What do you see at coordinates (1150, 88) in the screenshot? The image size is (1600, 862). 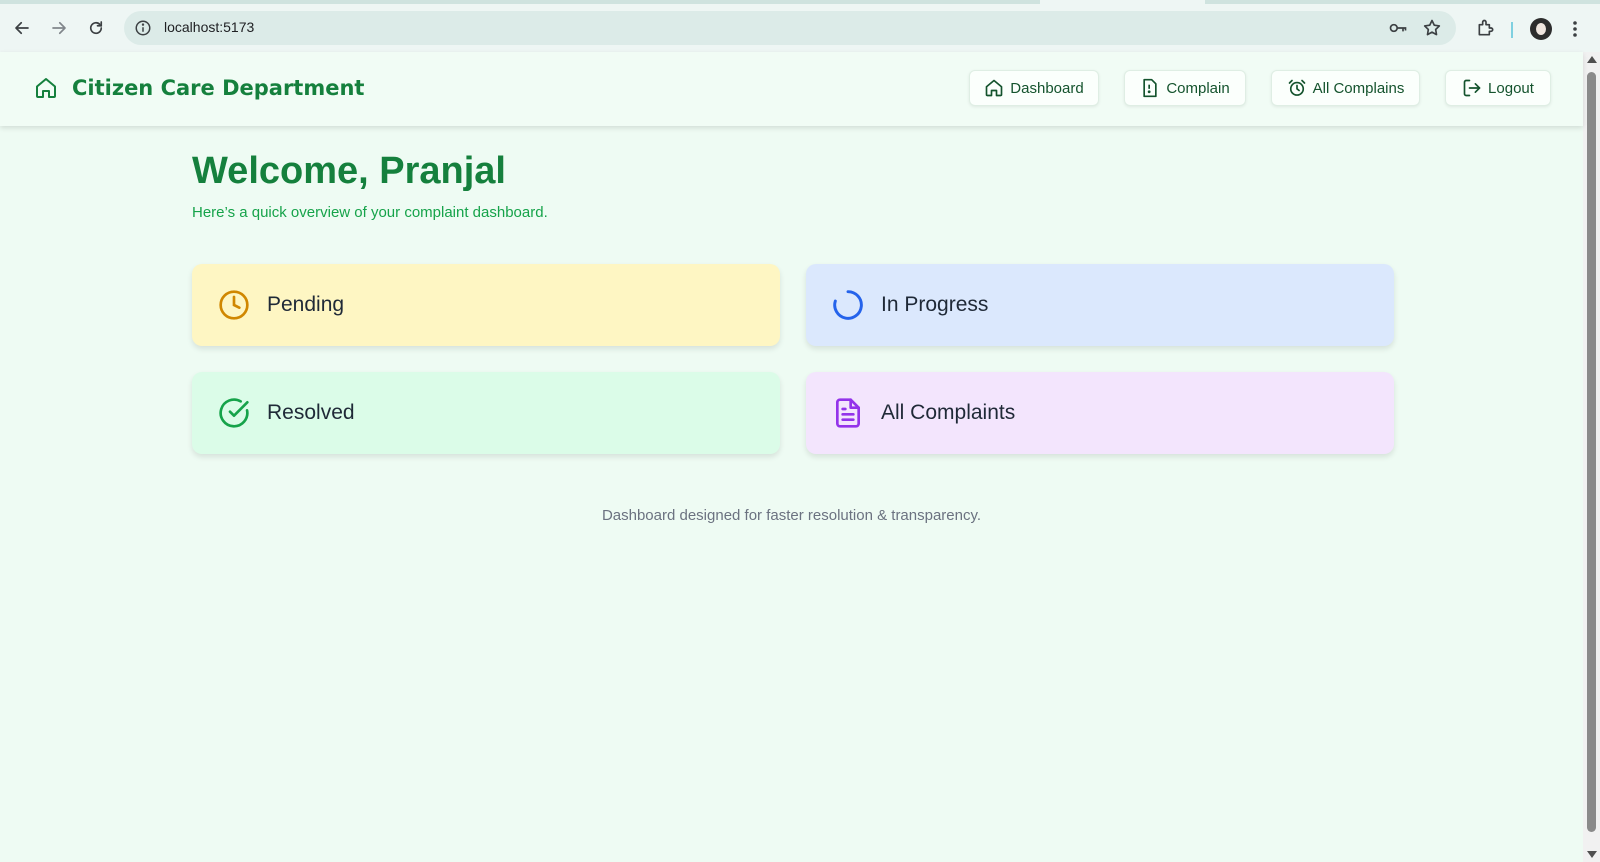 I see `file-alert-icon` at bounding box center [1150, 88].